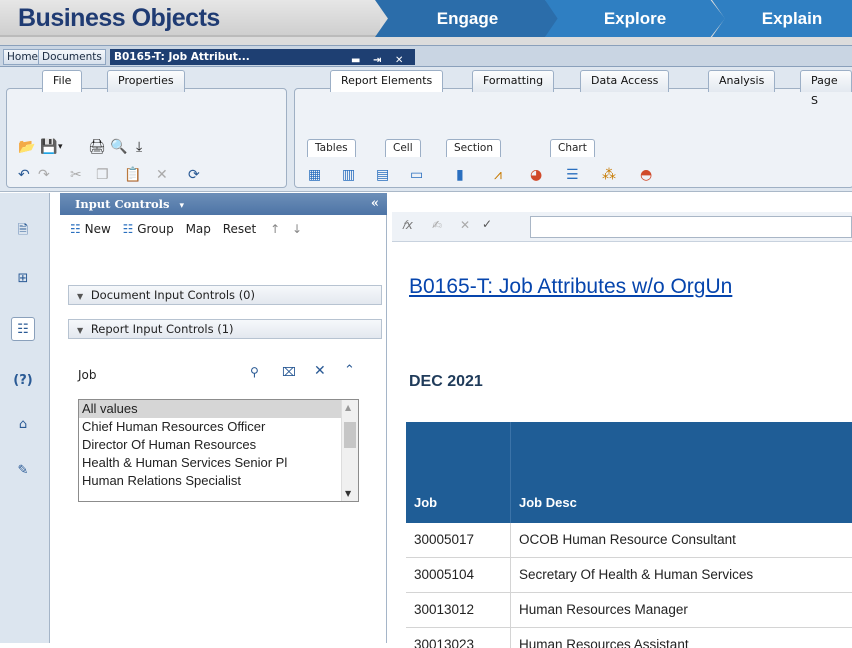  Describe the element at coordinates (742, 81) in the screenshot. I see `tab-analysis: Analysis` at that location.